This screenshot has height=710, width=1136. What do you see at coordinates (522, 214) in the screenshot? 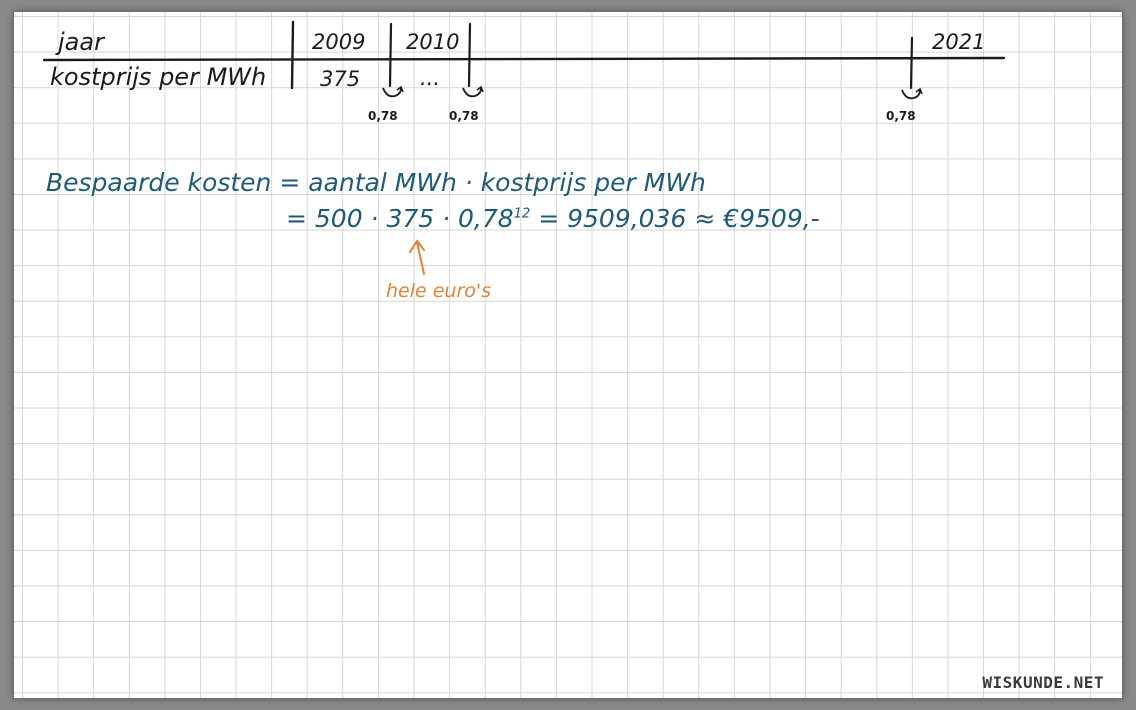
I see `formula-exponent: 12` at bounding box center [522, 214].